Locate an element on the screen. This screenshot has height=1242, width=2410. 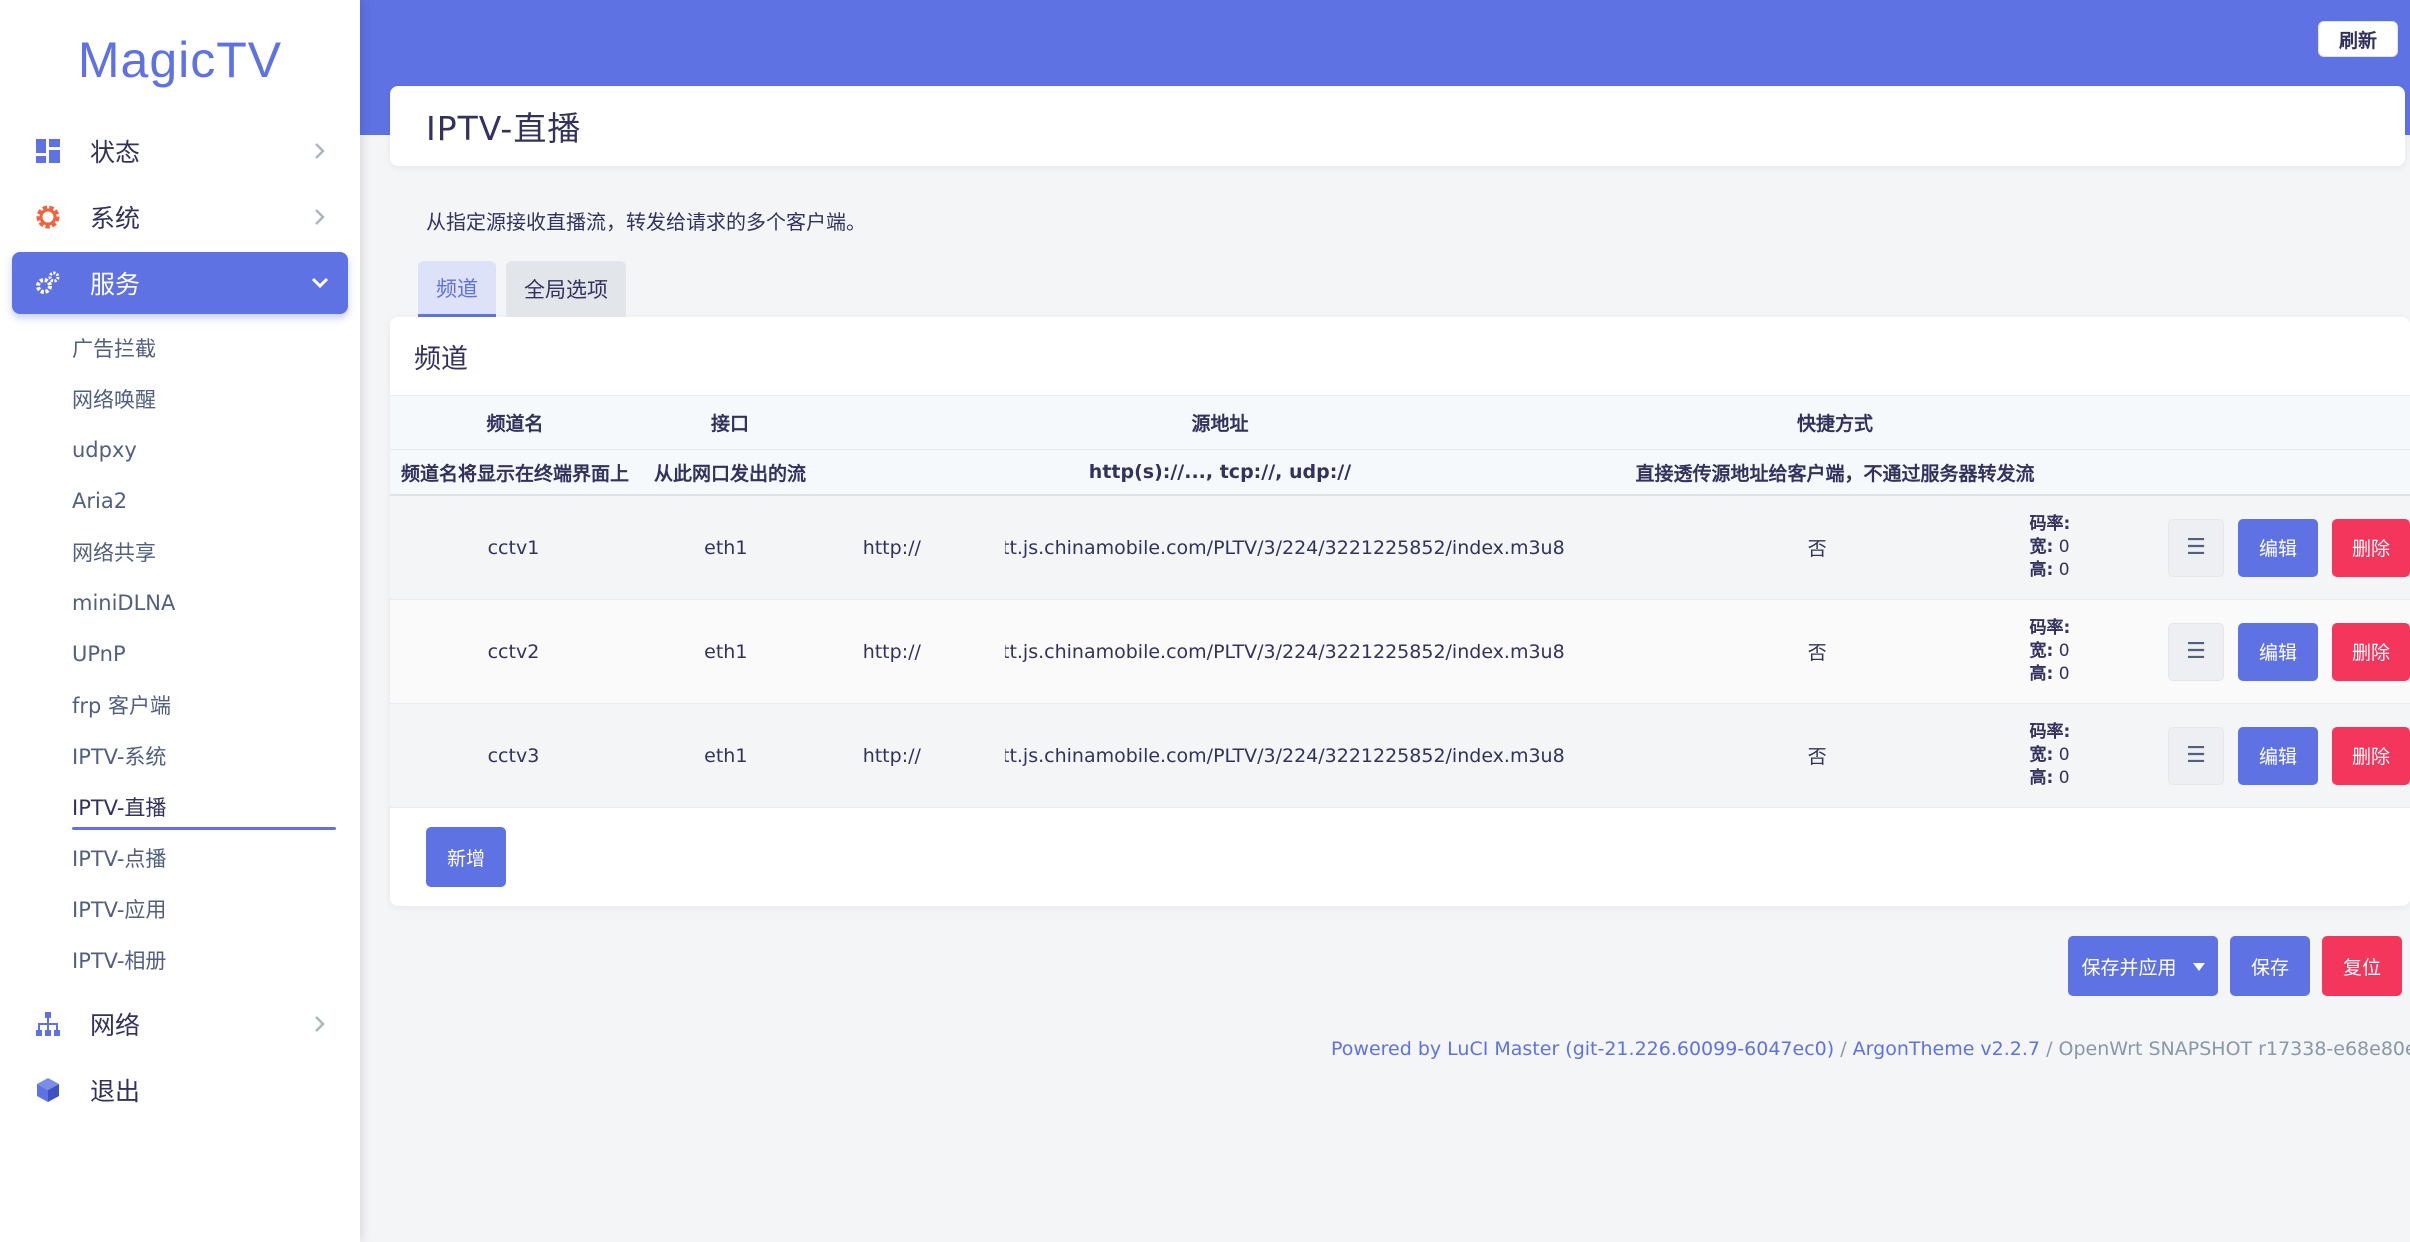
sidebar-sub-aria2: Aria2 is located at coordinates (180, 500).